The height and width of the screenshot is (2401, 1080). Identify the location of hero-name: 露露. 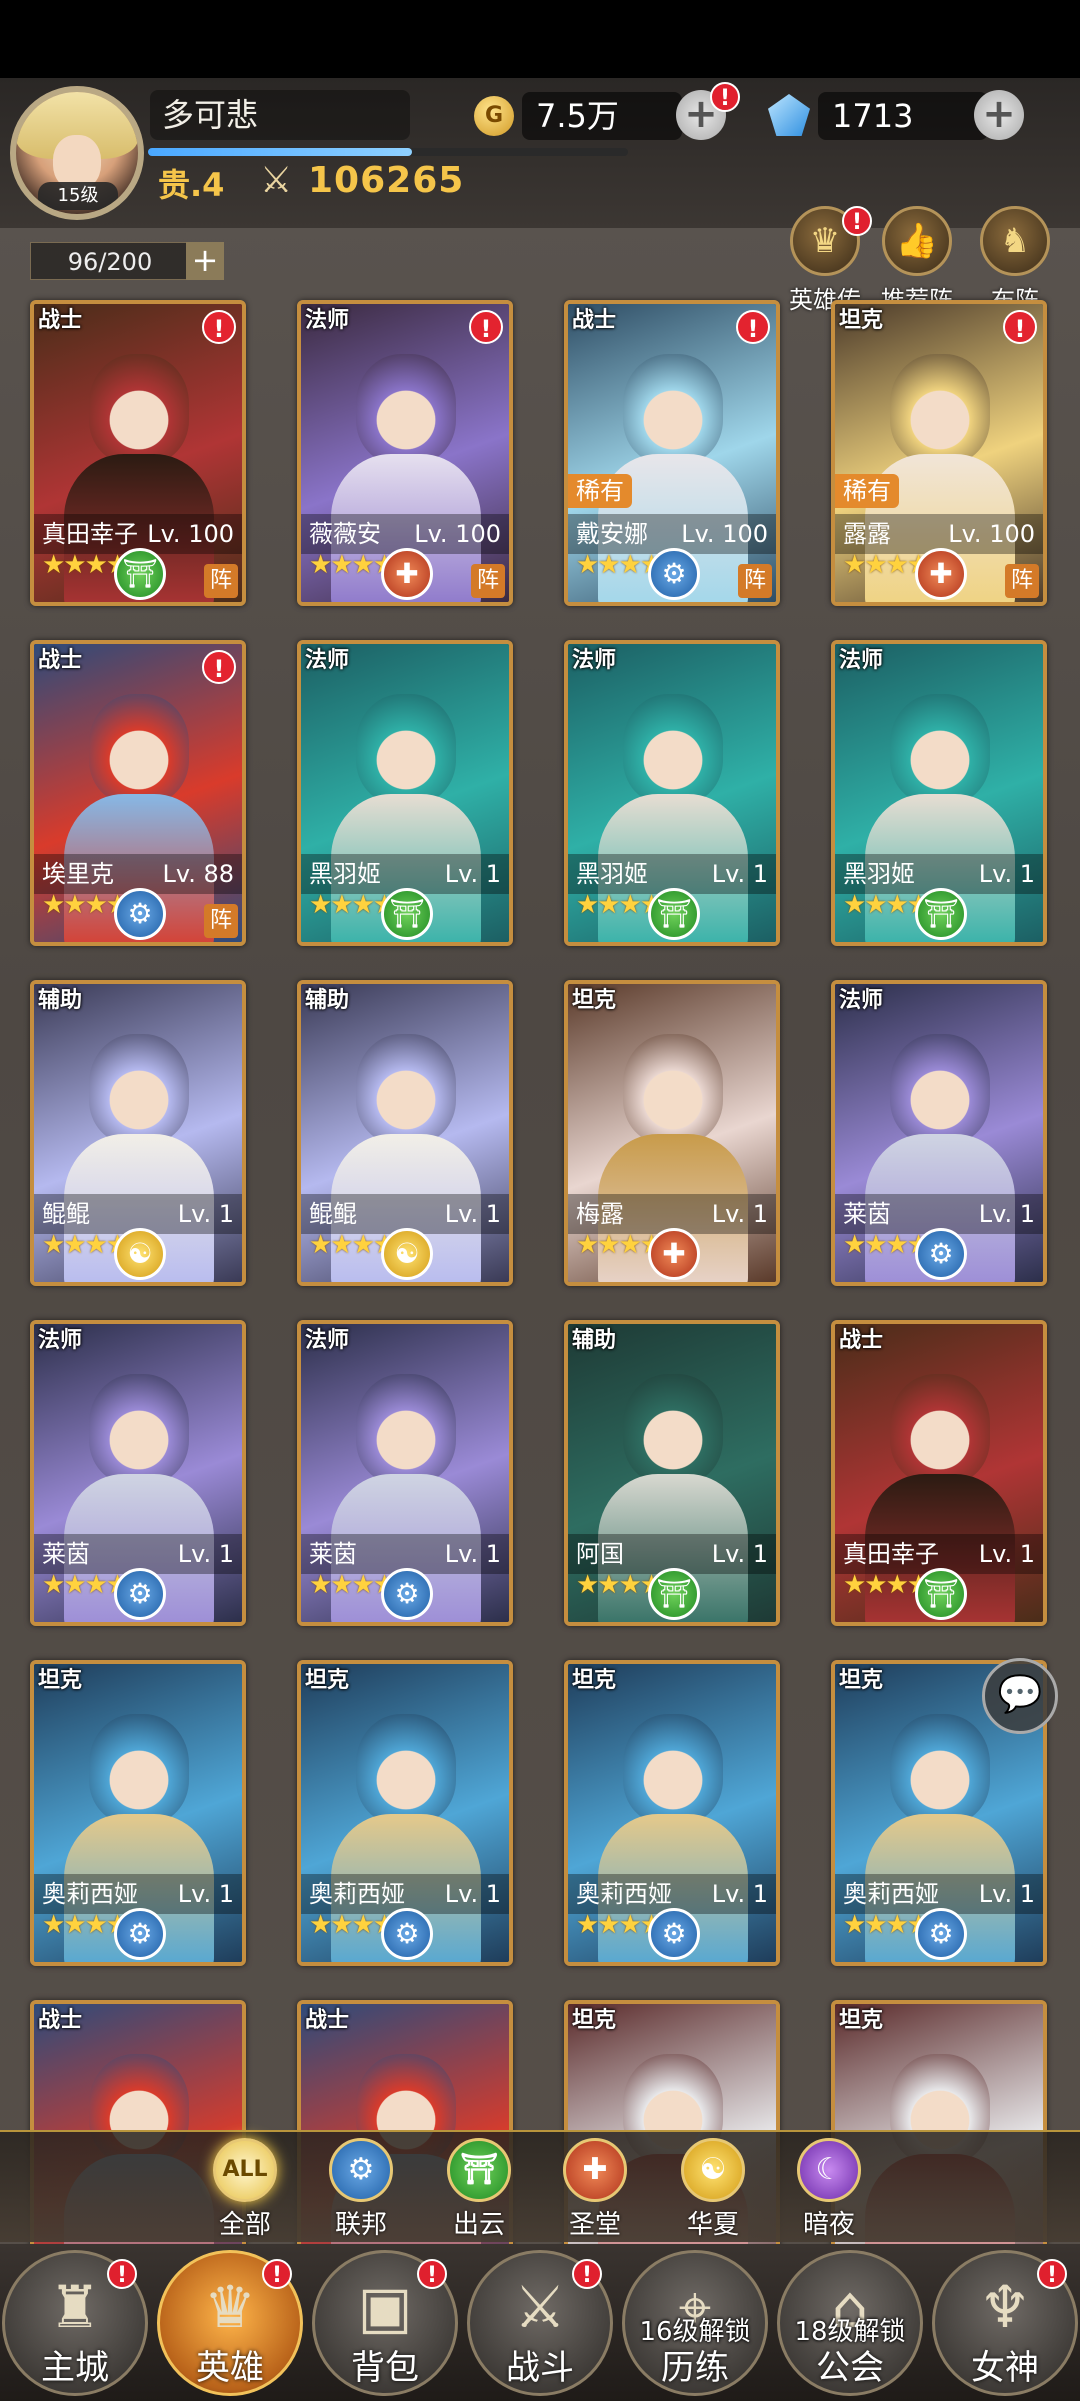
(867, 534).